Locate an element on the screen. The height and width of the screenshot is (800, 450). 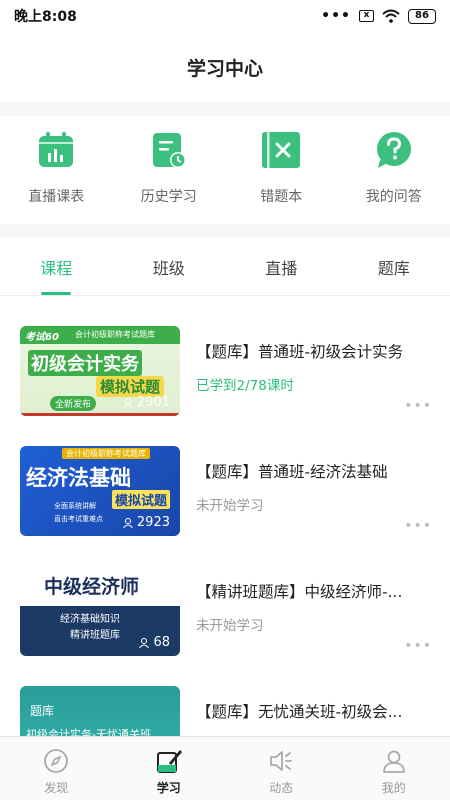
tab-classes: 班级 is located at coordinates (169, 266).